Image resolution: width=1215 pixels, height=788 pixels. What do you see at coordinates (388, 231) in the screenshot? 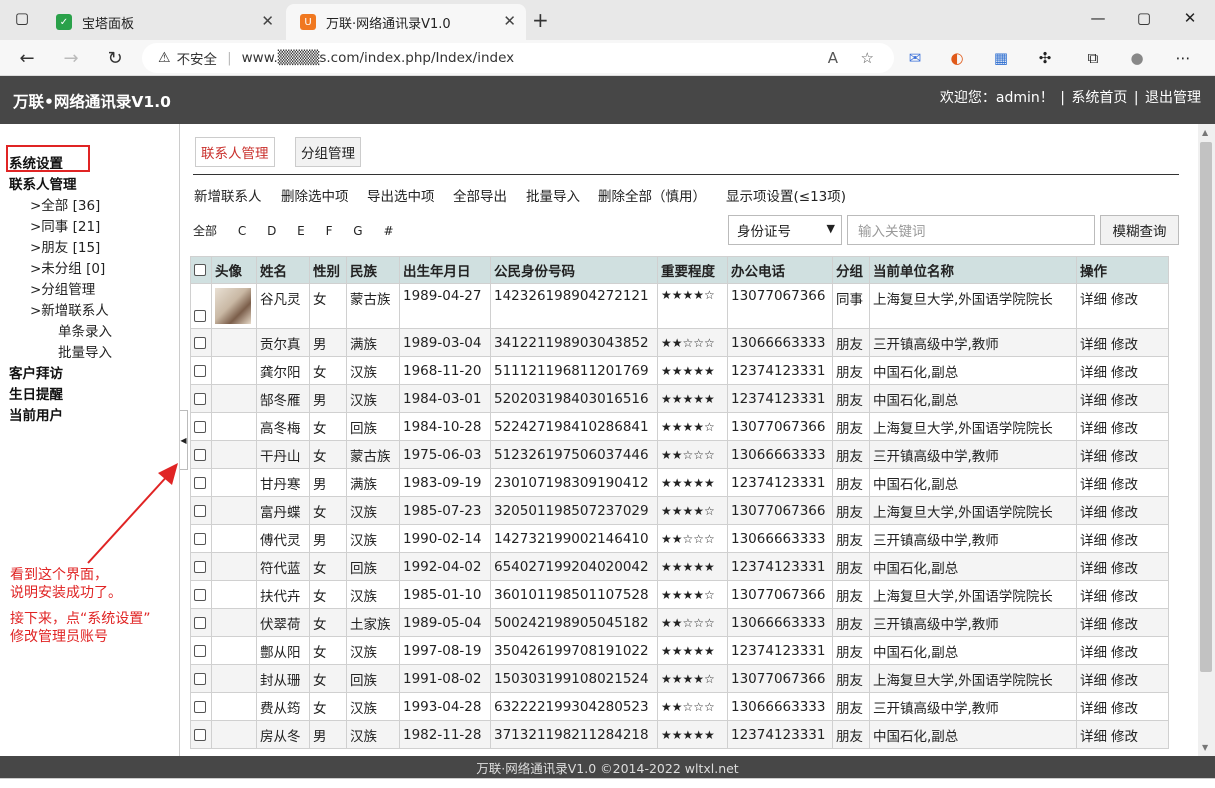
I see `letter-filter-other: #` at bounding box center [388, 231].